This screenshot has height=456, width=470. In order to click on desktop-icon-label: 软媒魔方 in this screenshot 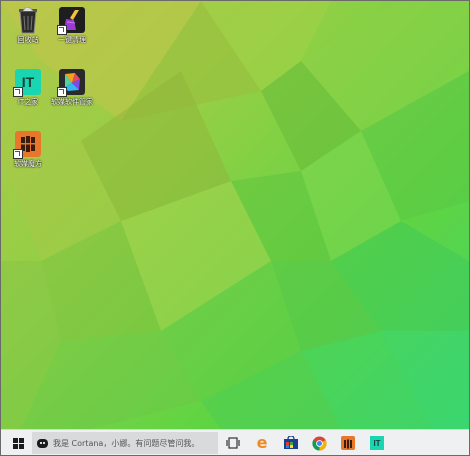, I will do `click(28, 164)`.